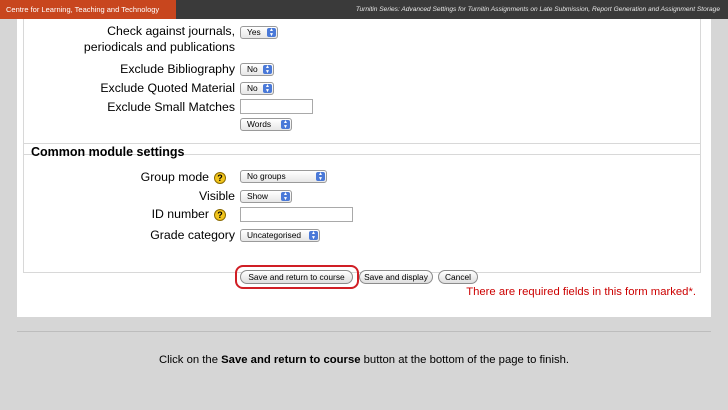 The width and height of the screenshot is (728, 410). What do you see at coordinates (216, 196) in the screenshot?
I see `visible-label: Visible` at bounding box center [216, 196].